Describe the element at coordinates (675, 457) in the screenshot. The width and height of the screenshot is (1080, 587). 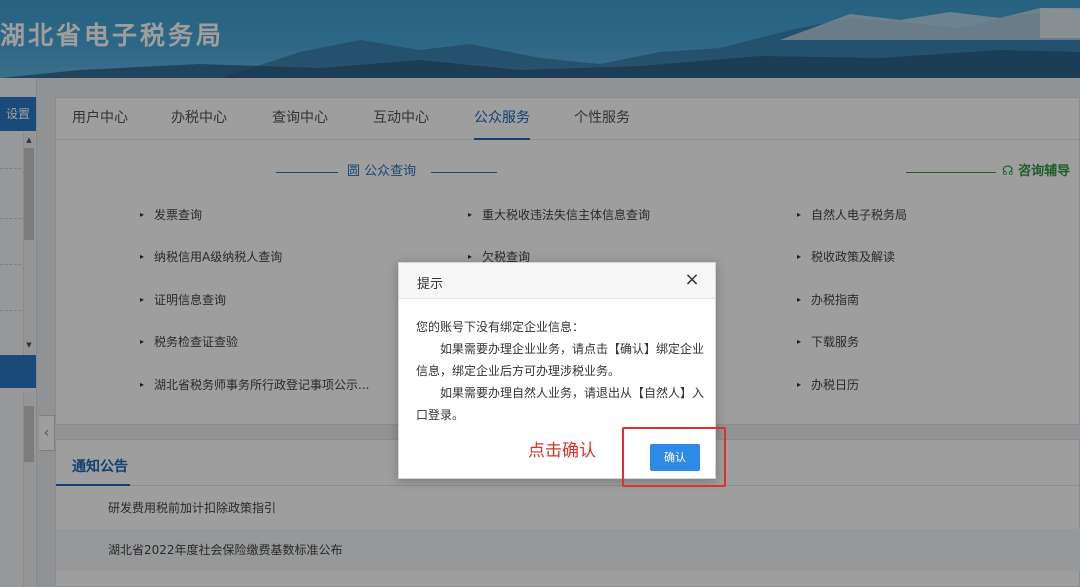
I see `confirm-button: 确认` at that location.